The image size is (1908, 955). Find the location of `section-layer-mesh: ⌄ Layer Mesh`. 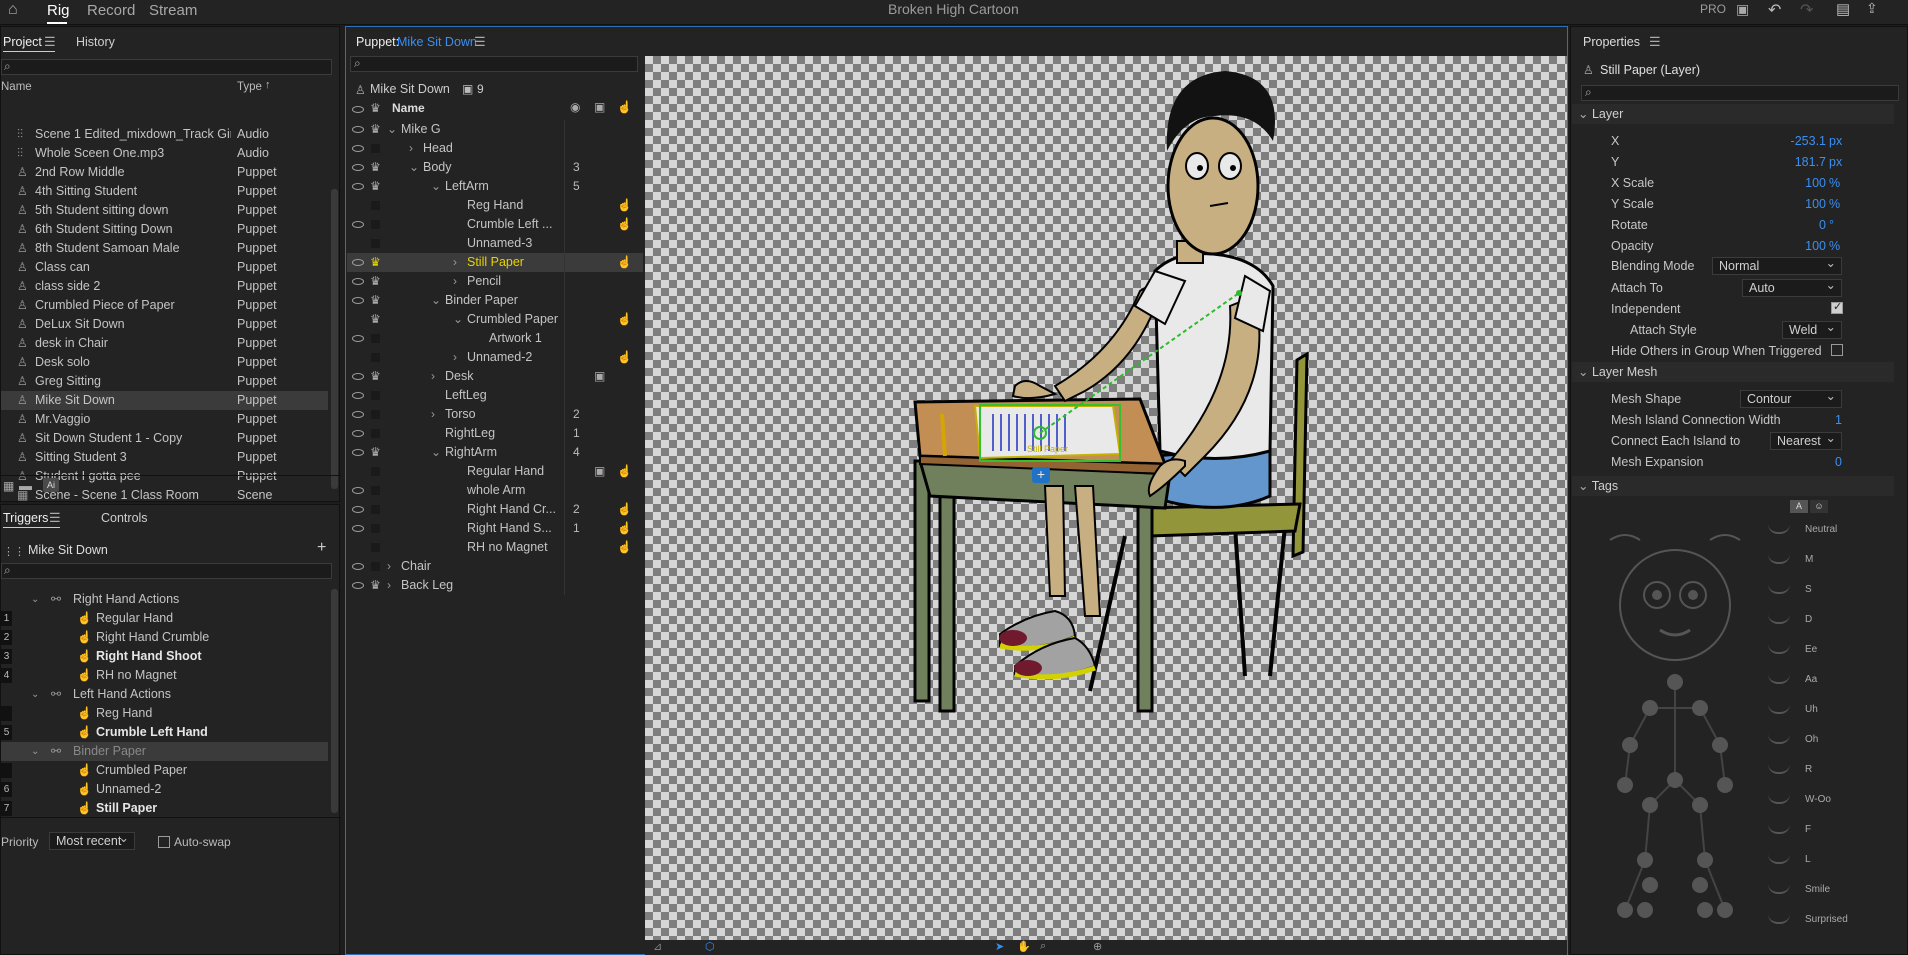

section-layer-mesh: ⌄ Layer Mesh is located at coordinates (1733, 372).